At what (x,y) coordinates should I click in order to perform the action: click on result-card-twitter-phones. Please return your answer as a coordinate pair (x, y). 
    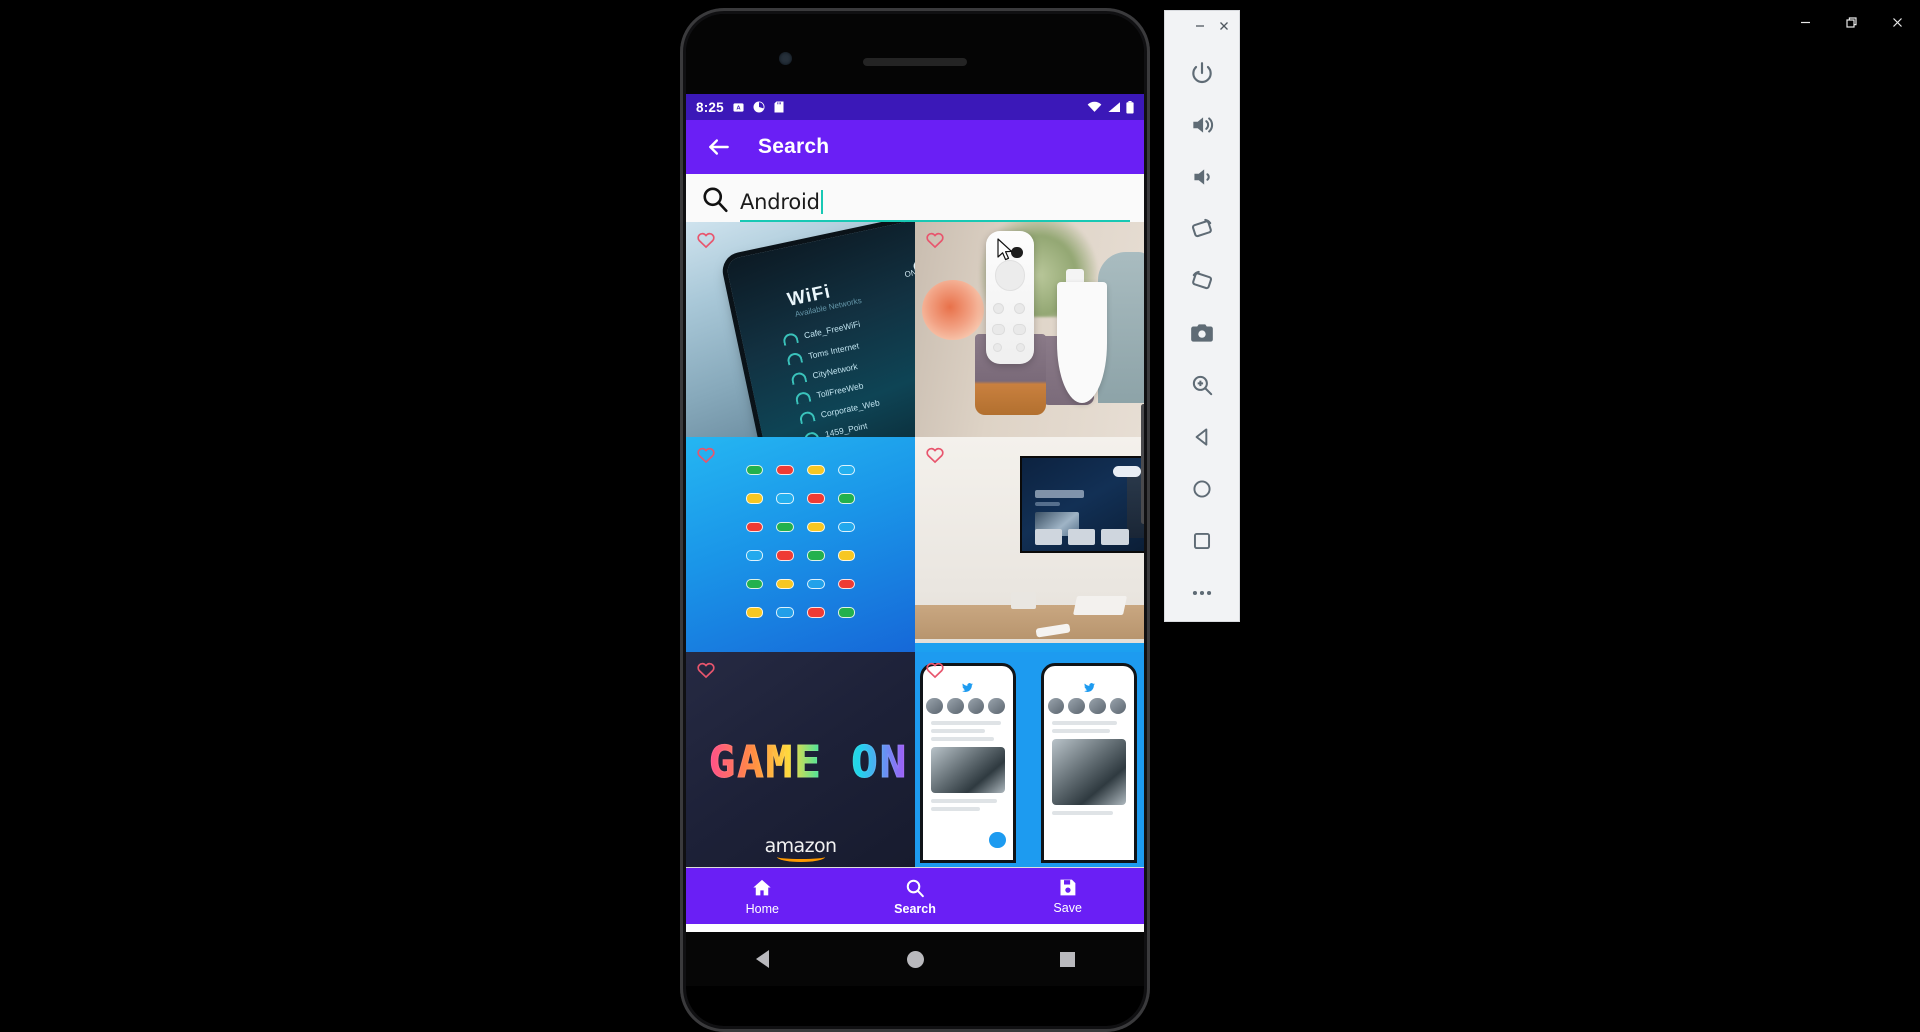
    Looking at the image, I should click on (1029, 759).